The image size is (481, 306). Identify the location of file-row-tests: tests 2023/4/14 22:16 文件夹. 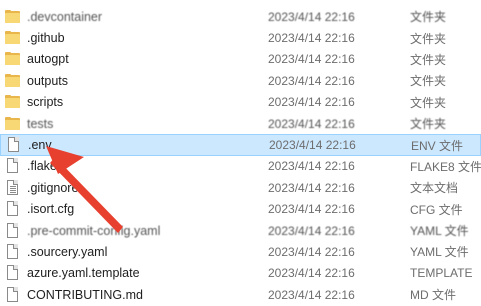
(240, 123).